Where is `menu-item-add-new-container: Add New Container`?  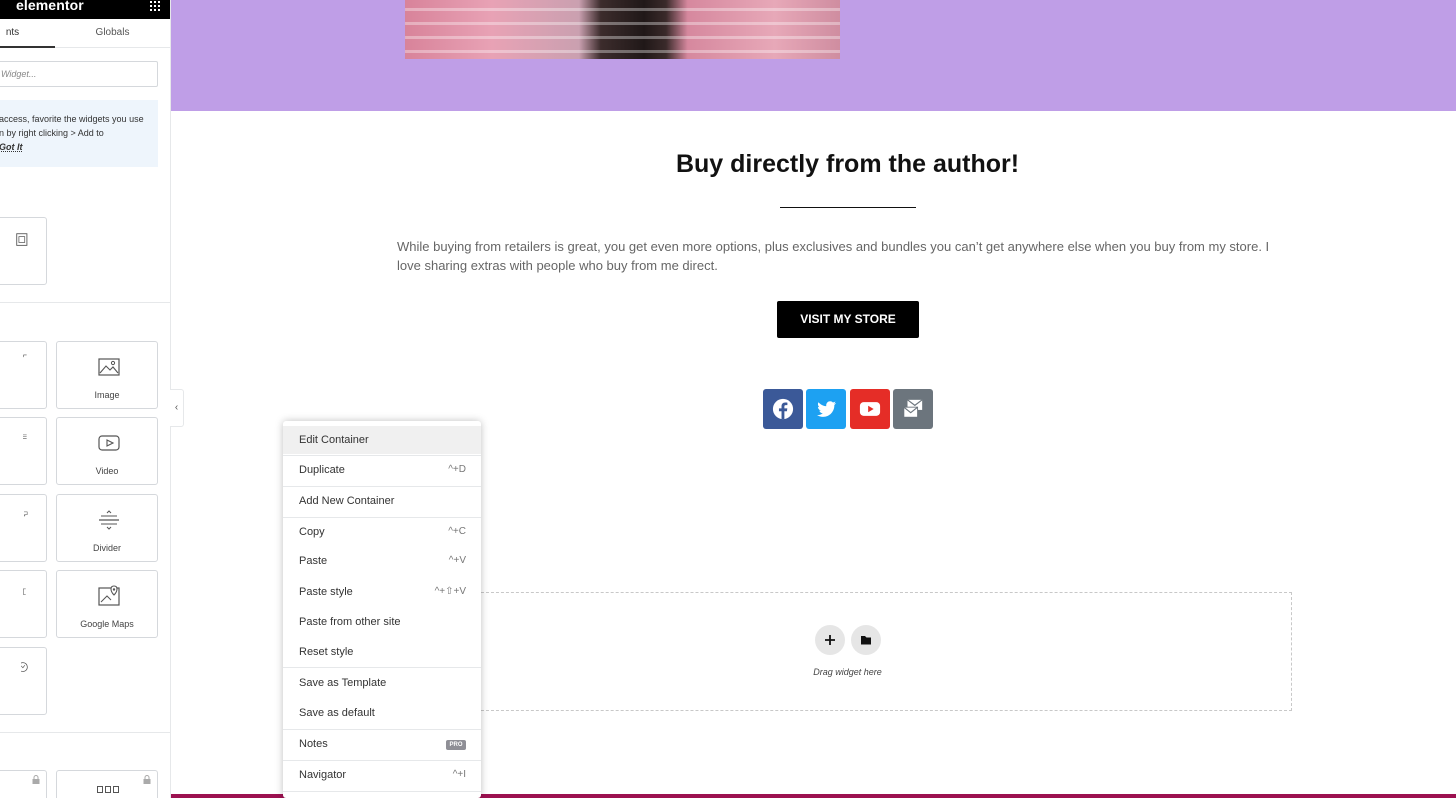 menu-item-add-new-container: Add New Container is located at coordinates (382, 501).